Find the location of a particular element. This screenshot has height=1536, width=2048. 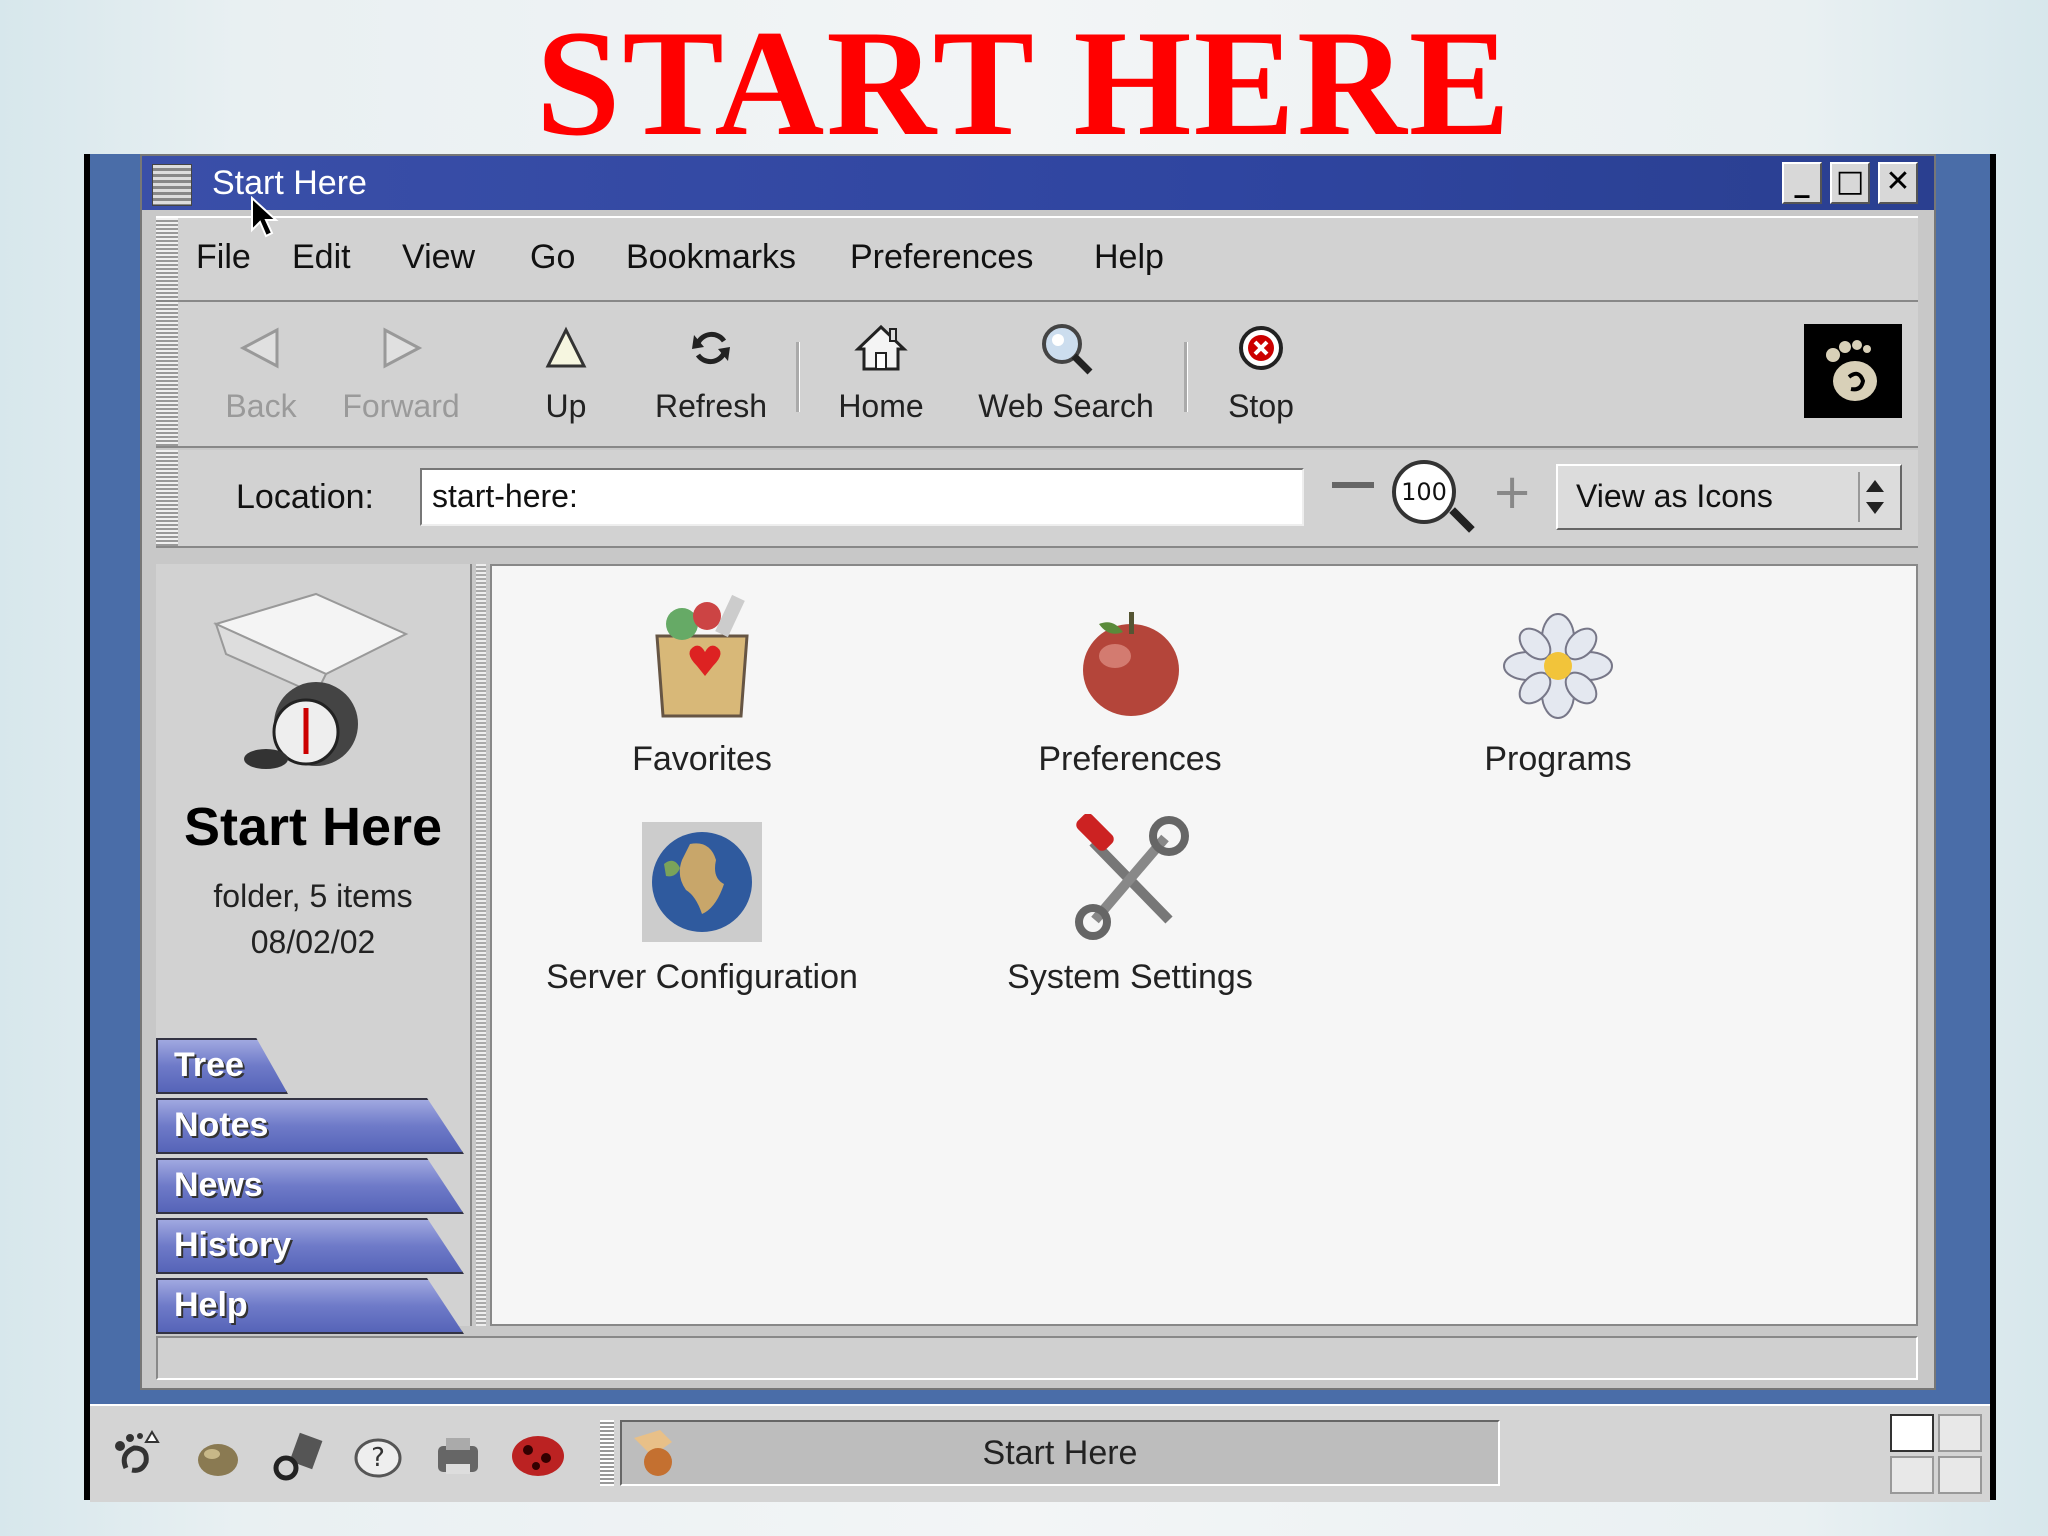

up-arrow-icon is located at coordinates (566, 348).